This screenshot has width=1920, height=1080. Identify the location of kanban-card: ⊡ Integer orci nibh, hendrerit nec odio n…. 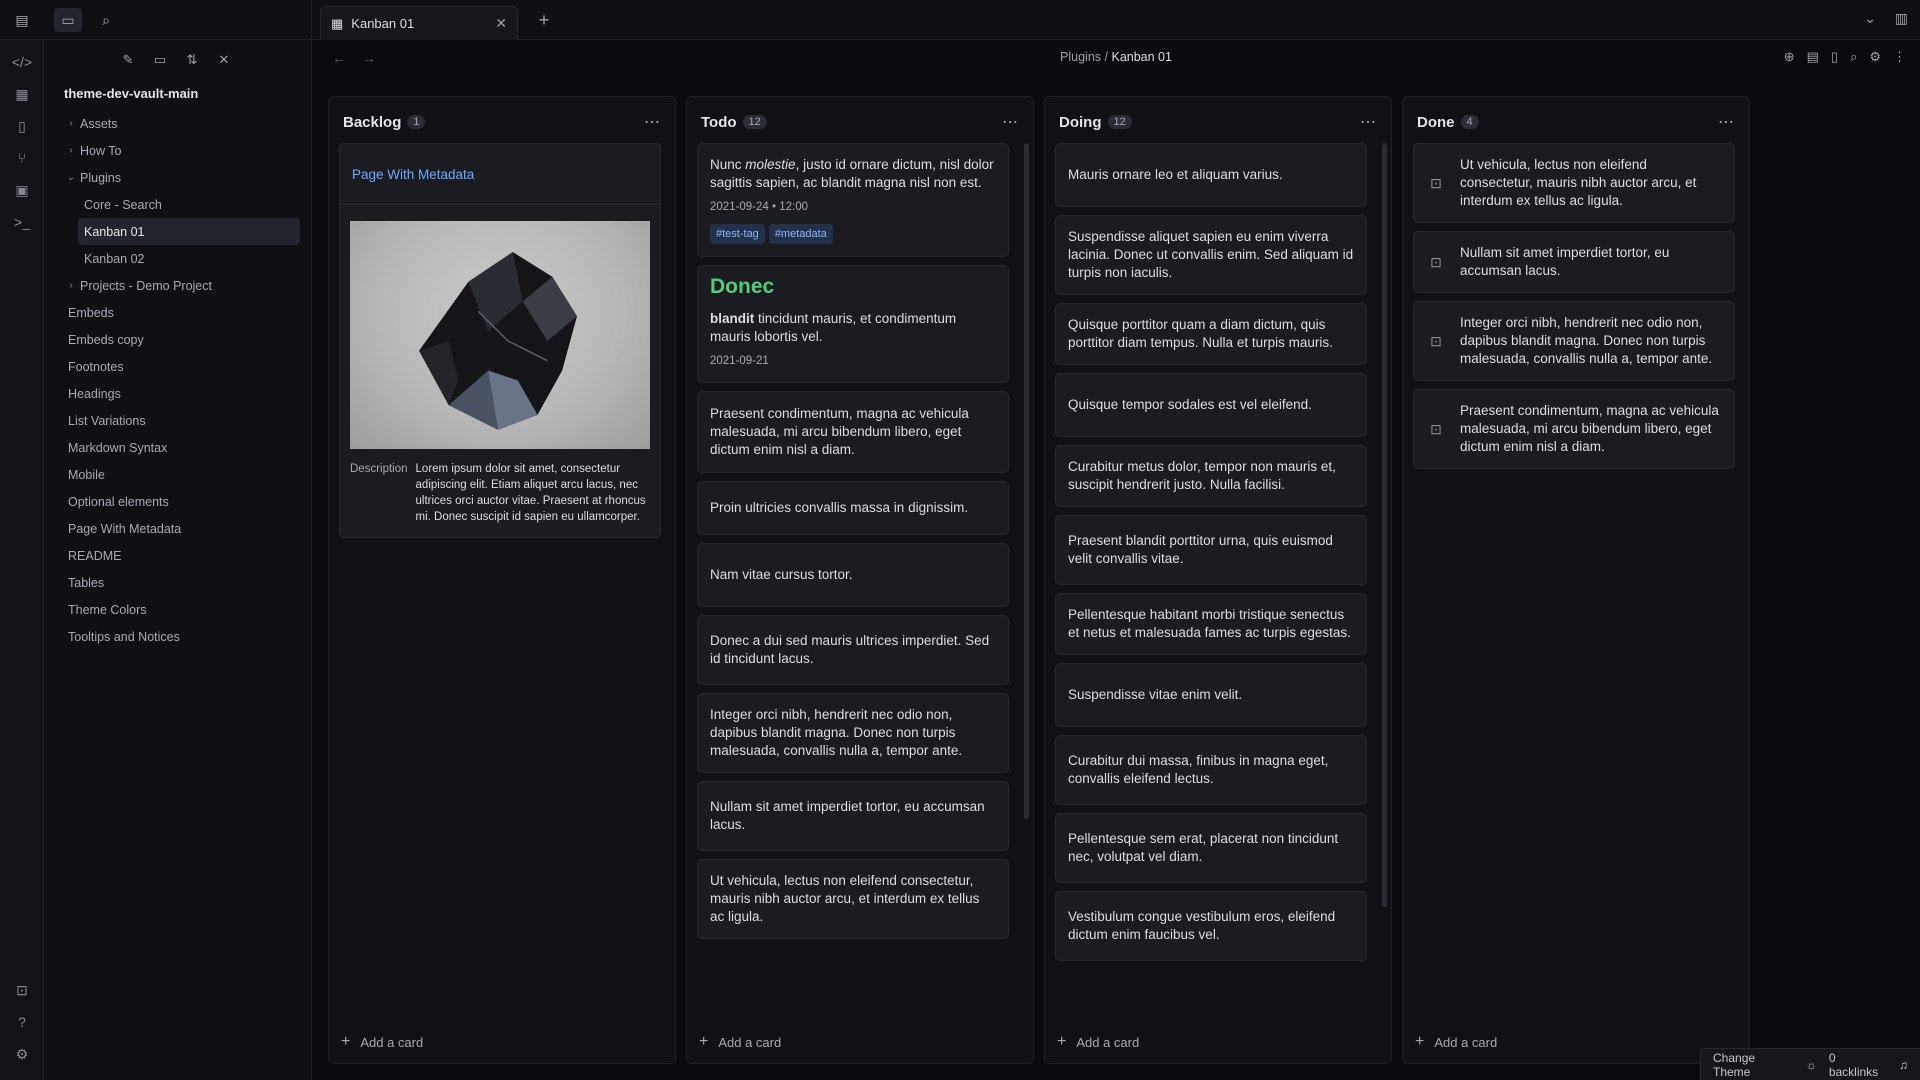
(1574, 341).